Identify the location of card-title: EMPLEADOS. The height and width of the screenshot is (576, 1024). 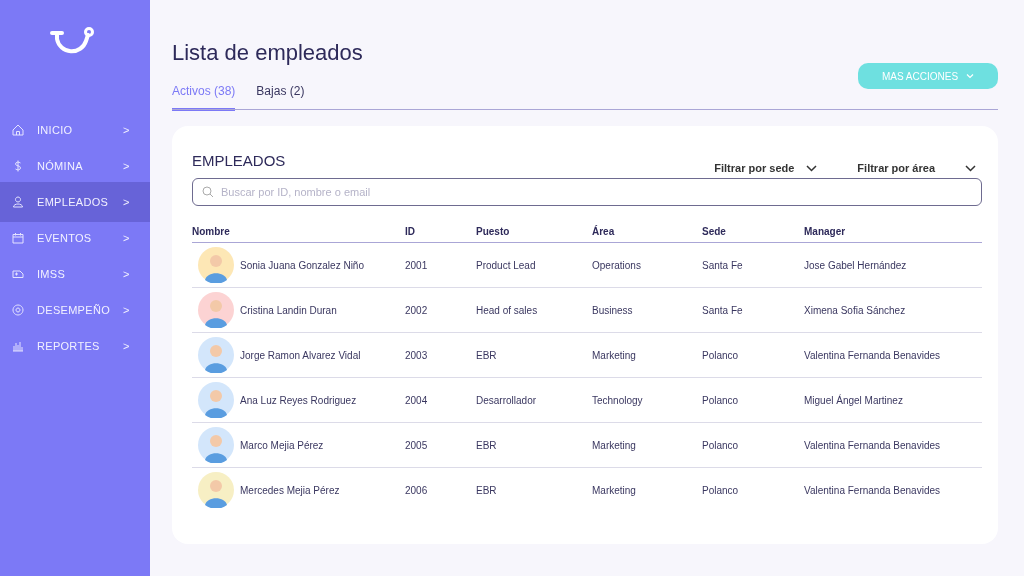
(239, 160).